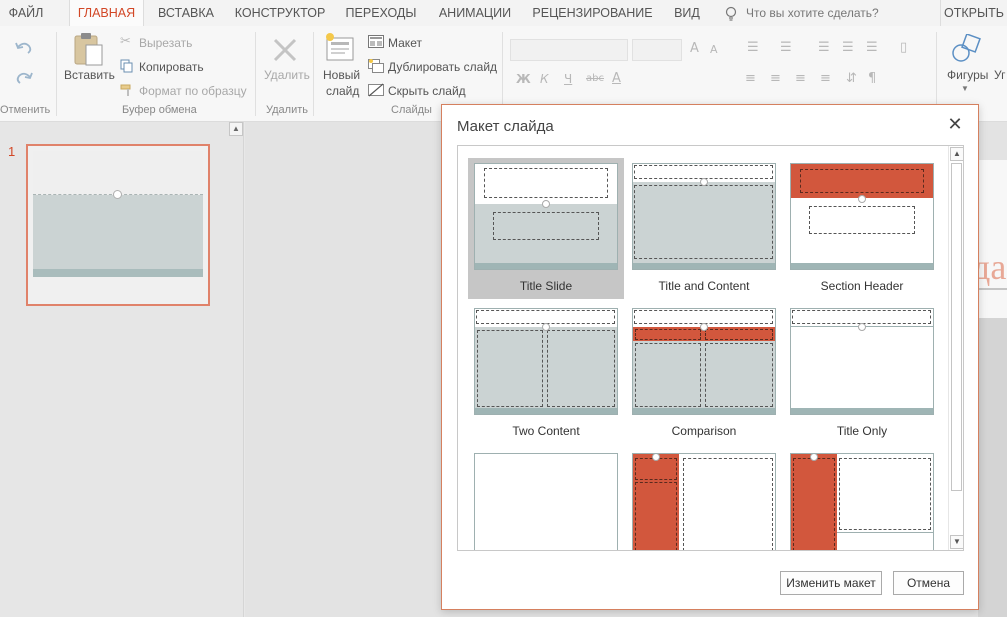  What do you see at coordinates (800, 78) in the screenshot?
I see `align-right-icon: ≡` at bounding box center [800, 78].